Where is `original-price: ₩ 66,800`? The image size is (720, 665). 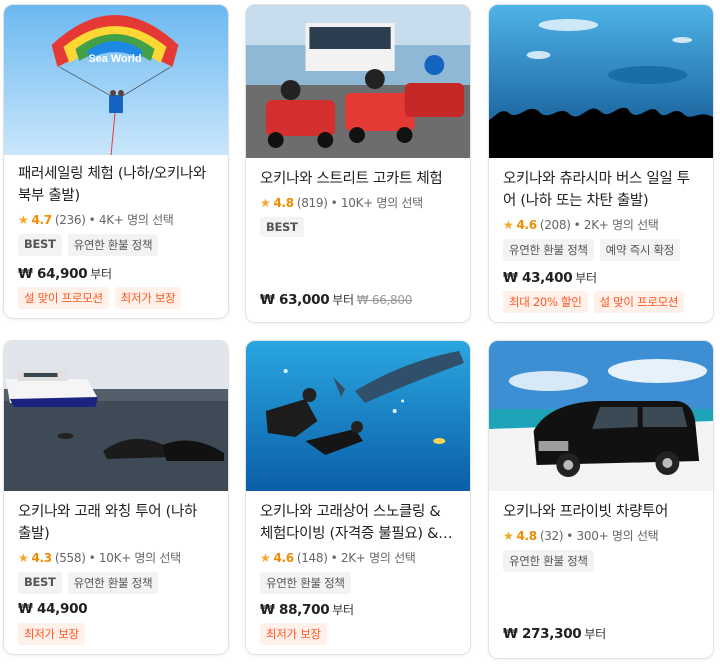 original-price: ₩ 66,800 is located at coordinates (384, 300).